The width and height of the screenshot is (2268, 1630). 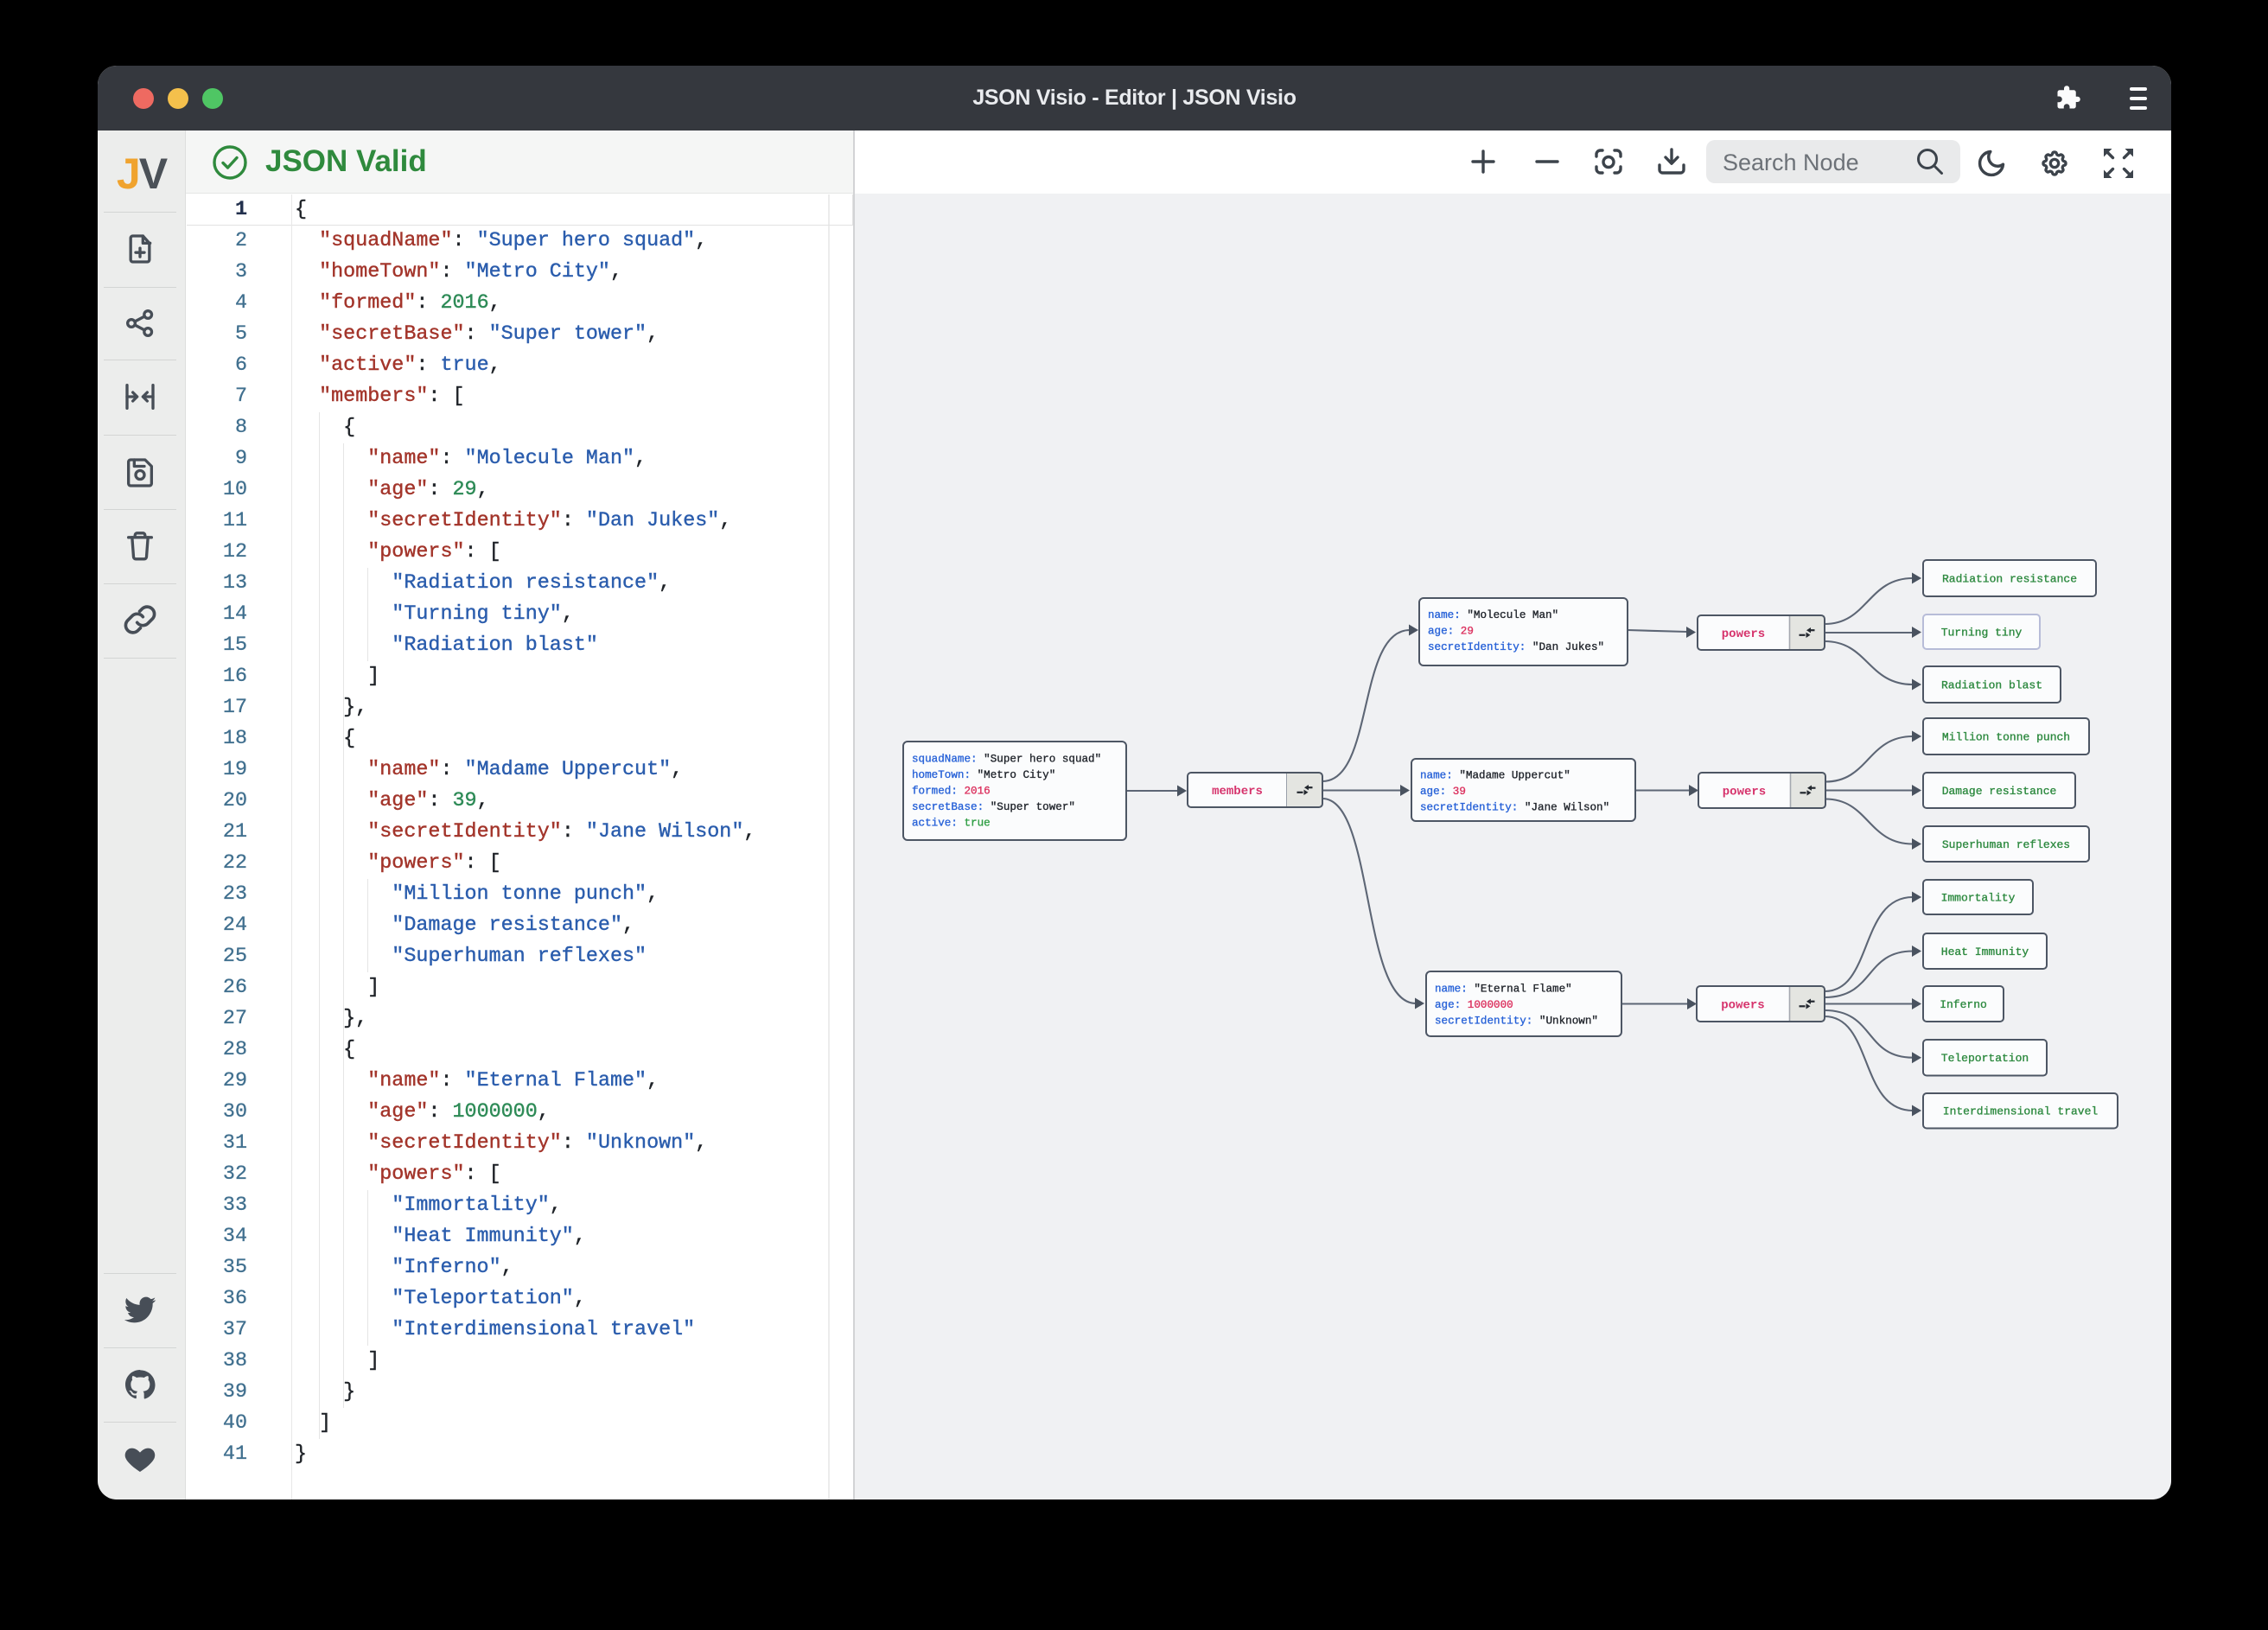 What do you see at coordinates (951, 792) in the screenshot?
I see `svg-text: formed: 2016` at bounding box center [951, 792].